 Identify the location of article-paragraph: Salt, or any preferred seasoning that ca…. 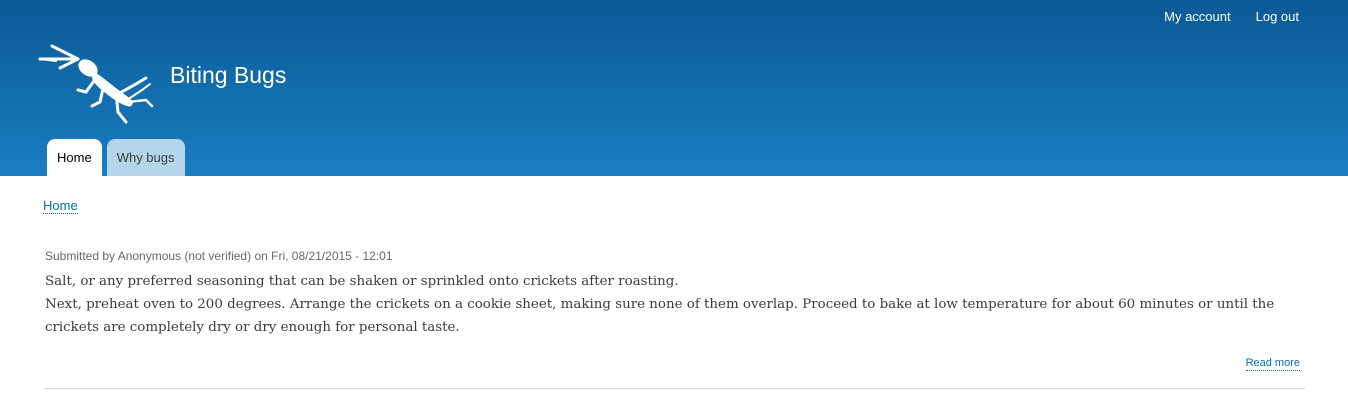
(362, 281).